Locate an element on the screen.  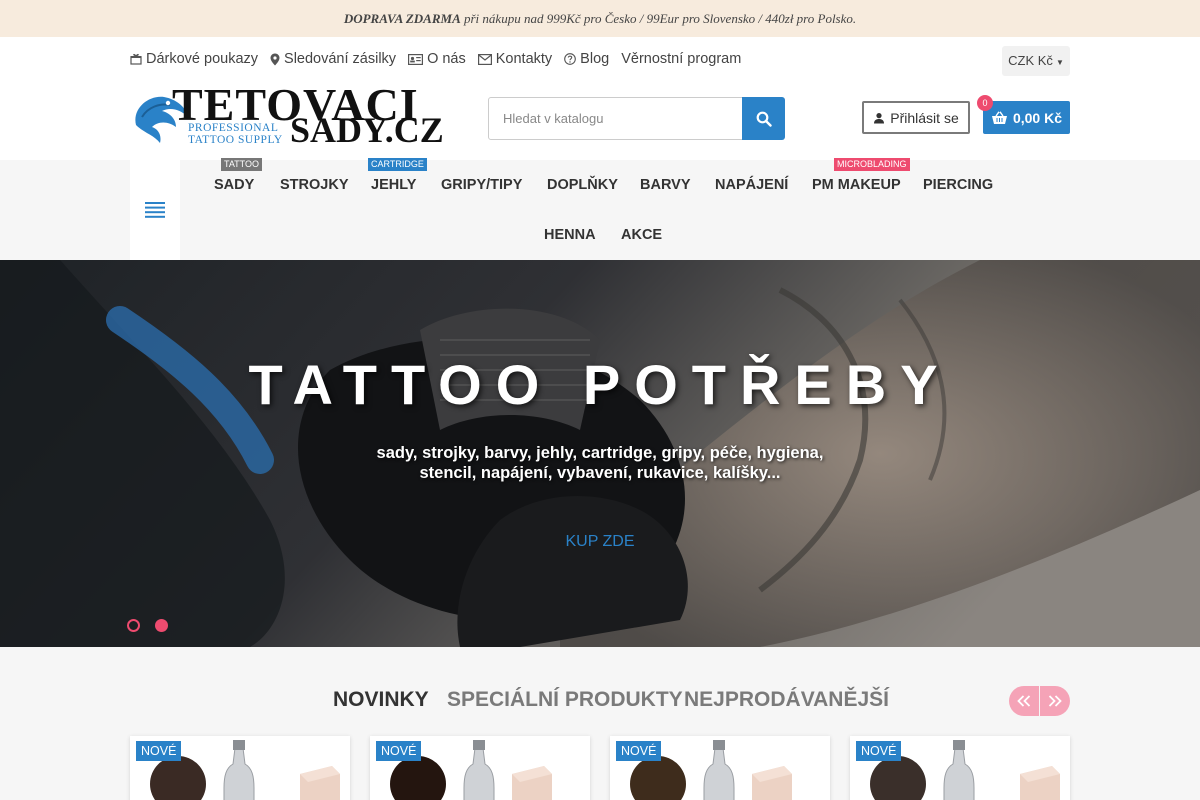
user-icon is located at coordinates (879, 117).